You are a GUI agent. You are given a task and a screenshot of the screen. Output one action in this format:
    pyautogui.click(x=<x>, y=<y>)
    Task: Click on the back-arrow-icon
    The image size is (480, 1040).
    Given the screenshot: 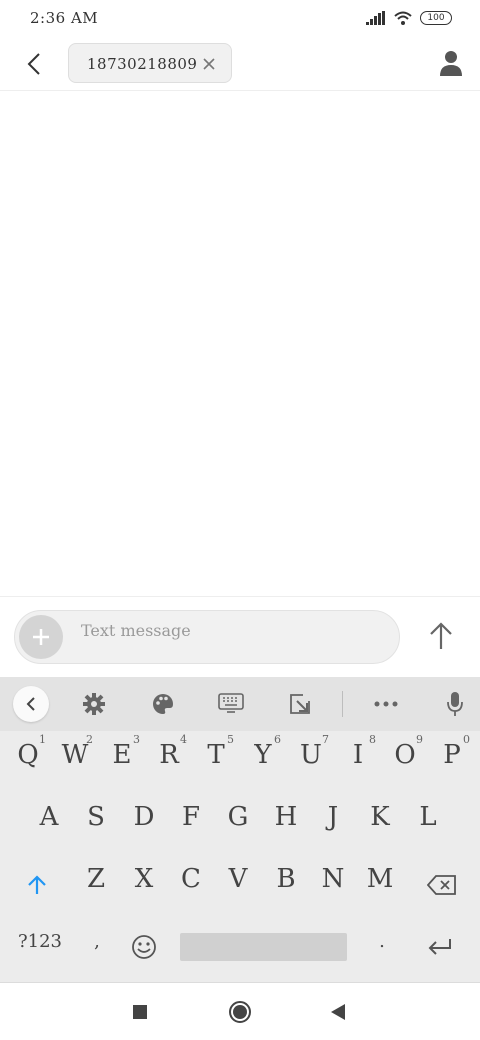 What is the action you would take?
    pyautogui.click(x=33, y=64)
    